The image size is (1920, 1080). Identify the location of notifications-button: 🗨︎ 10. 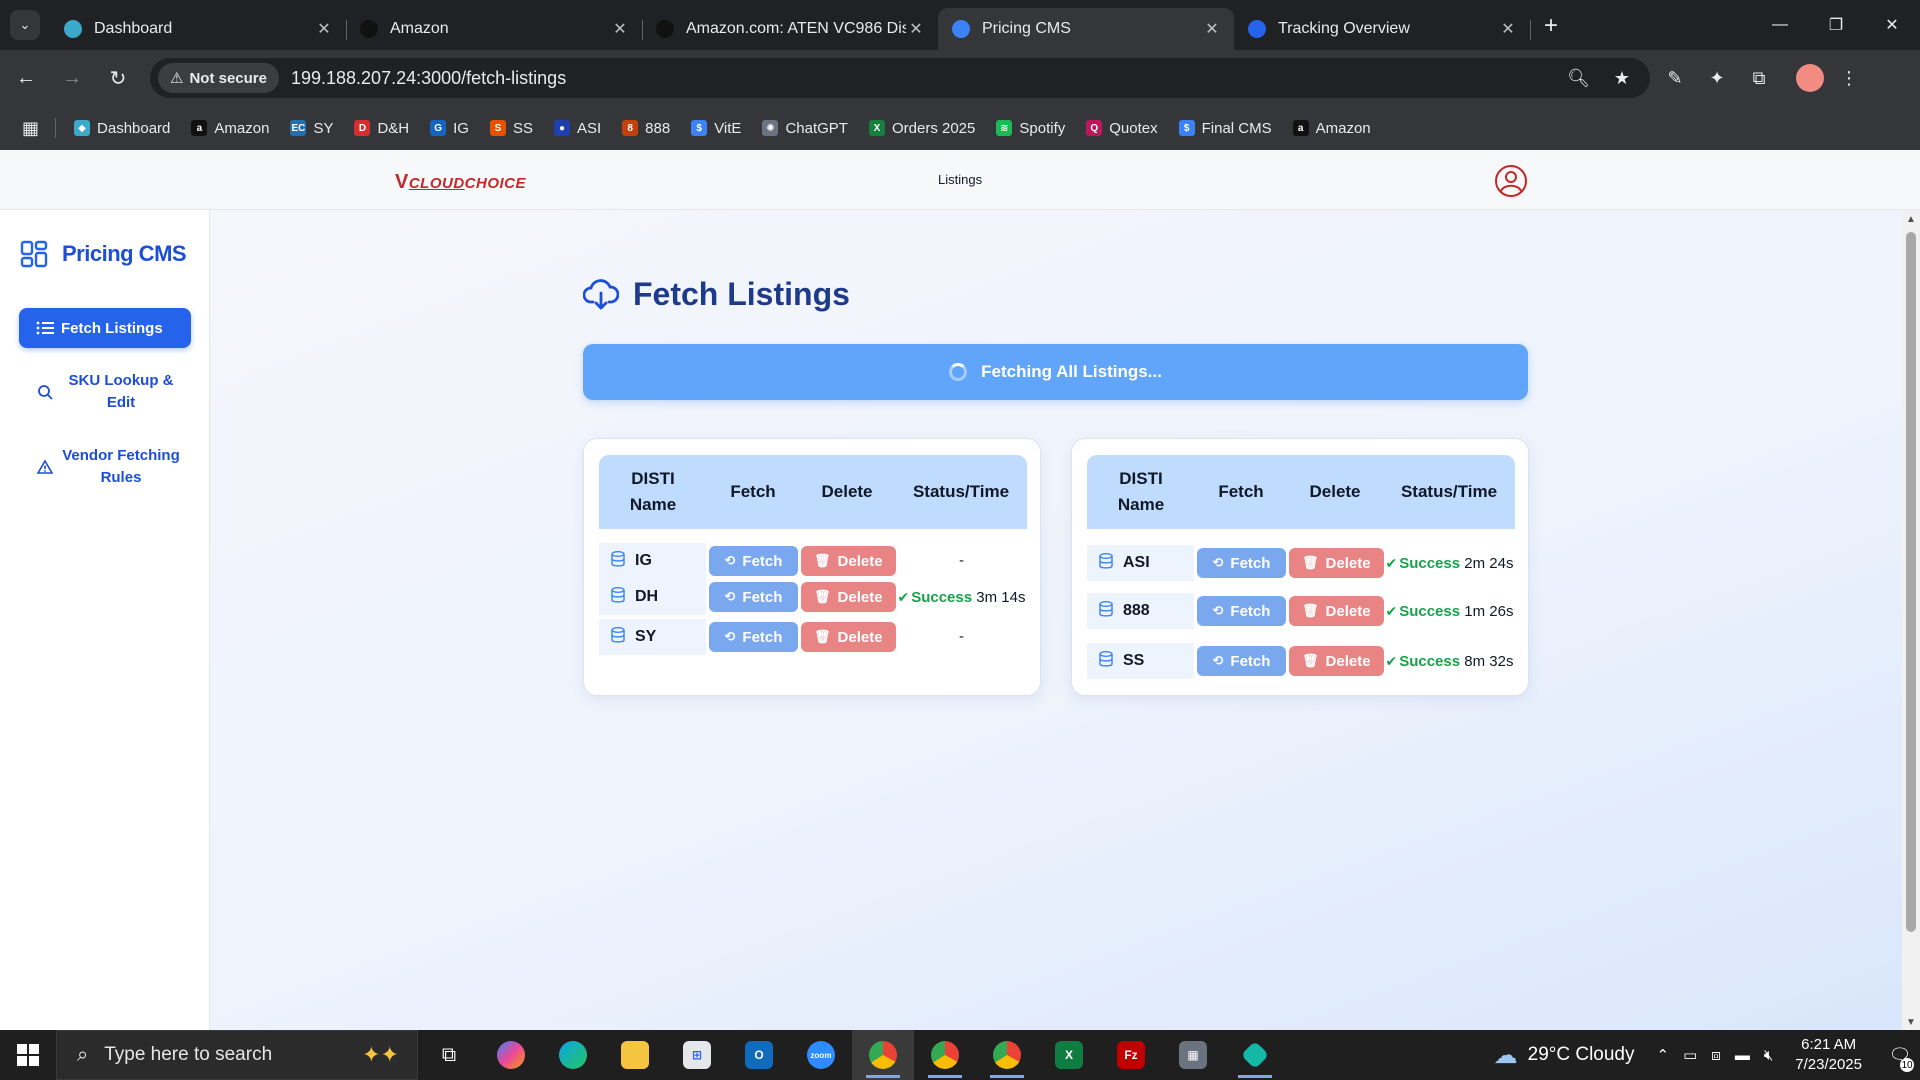
(1900, 1055).